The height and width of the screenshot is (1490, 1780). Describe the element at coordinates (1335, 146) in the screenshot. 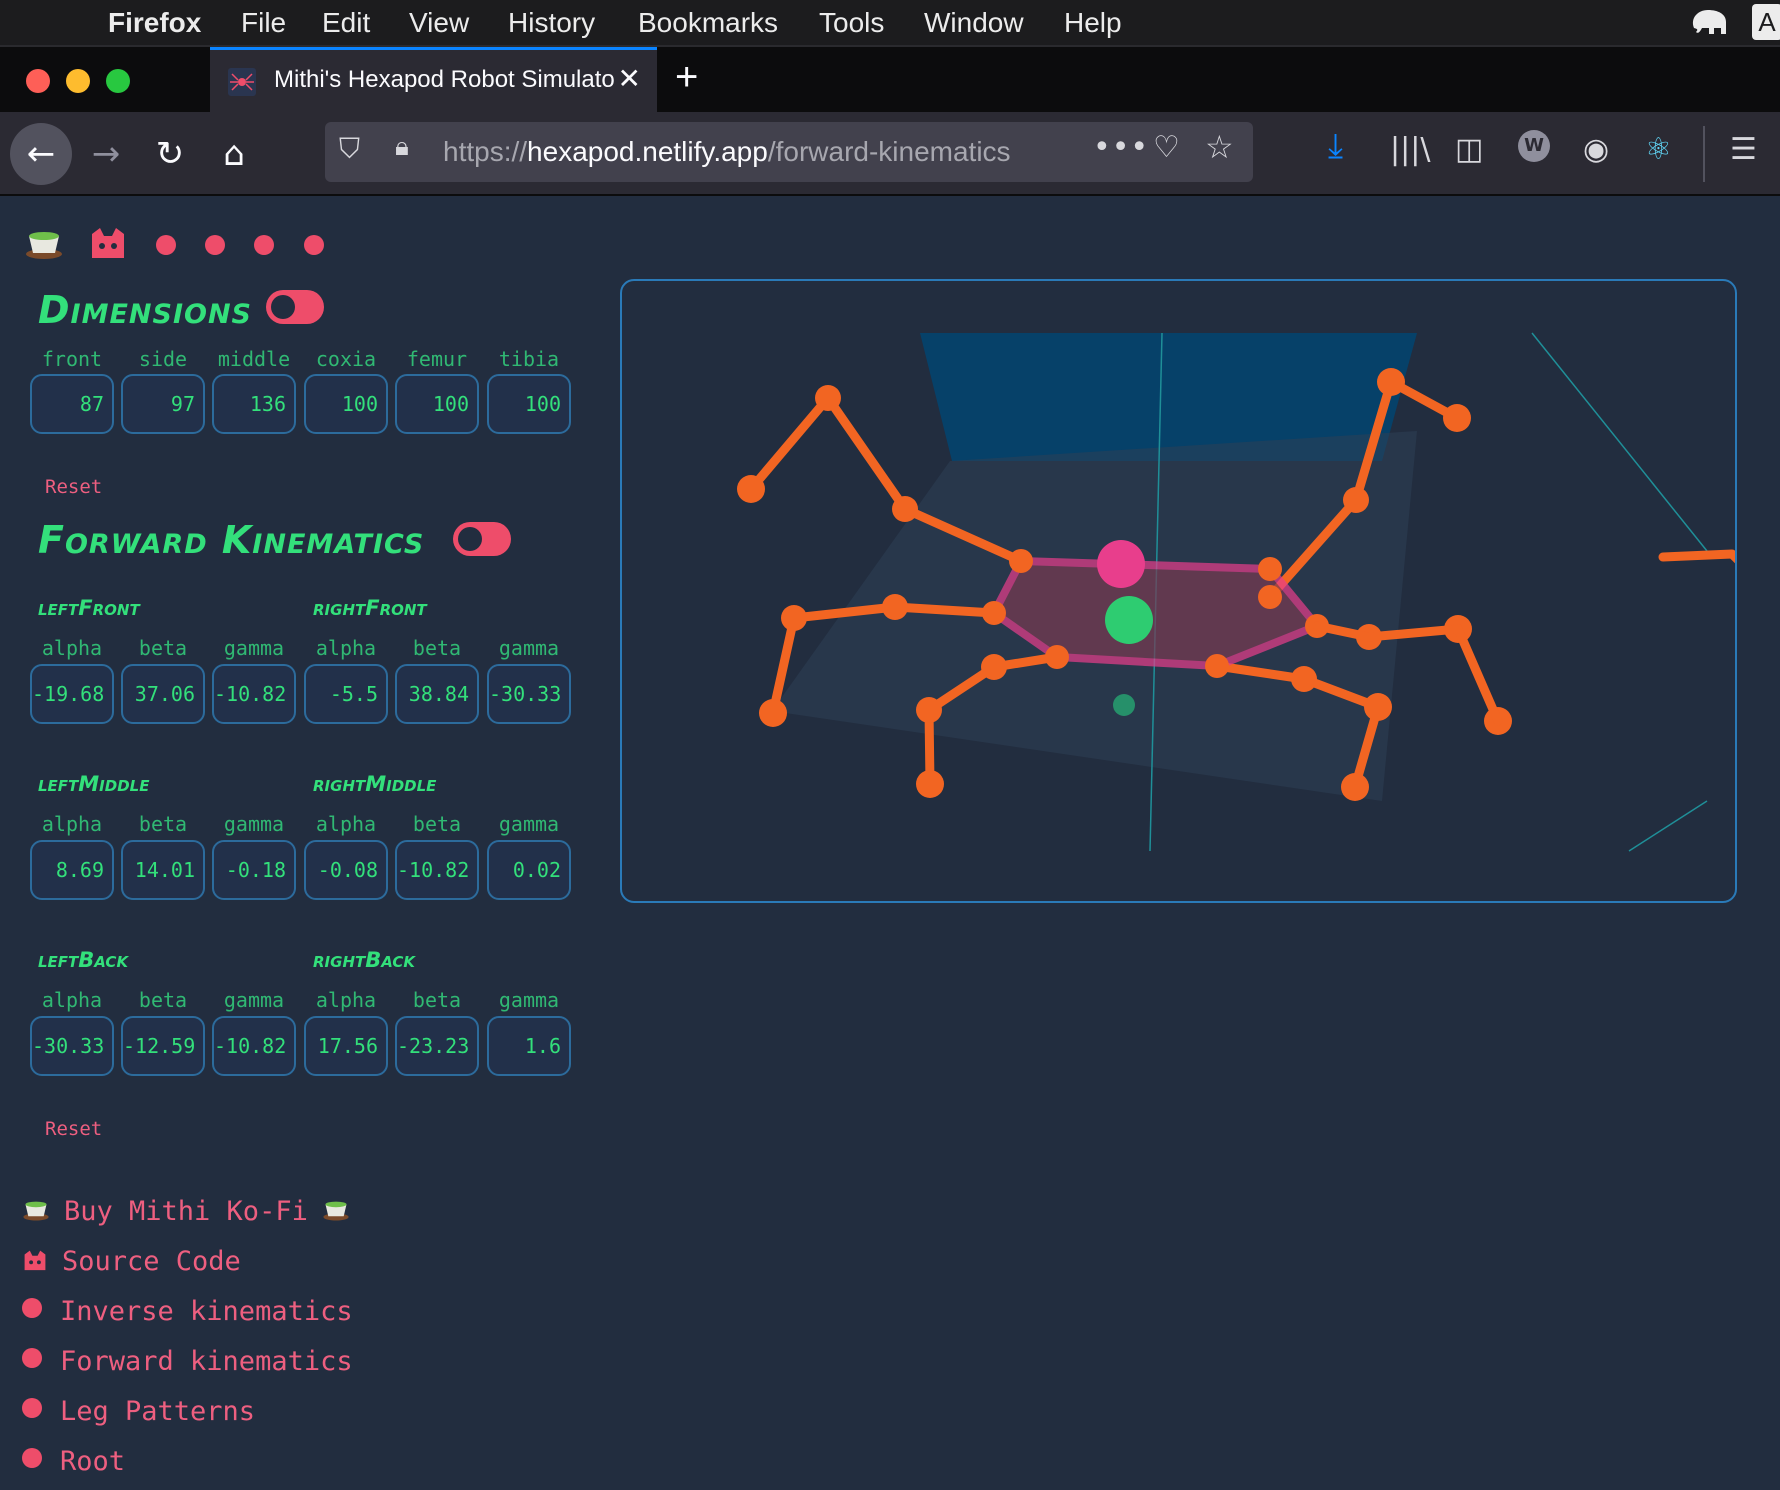

I see `downloads-icon: ⤓` at that location.